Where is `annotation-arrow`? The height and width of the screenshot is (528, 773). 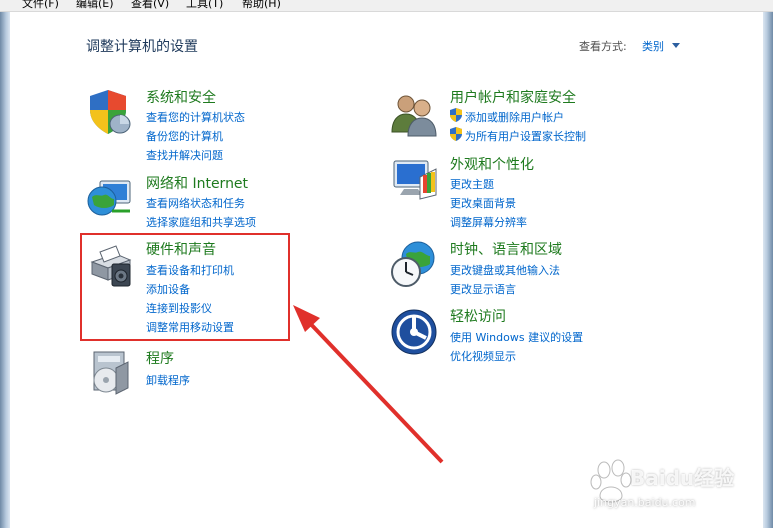 annotation-arrow is located at coordinates (368, 384).